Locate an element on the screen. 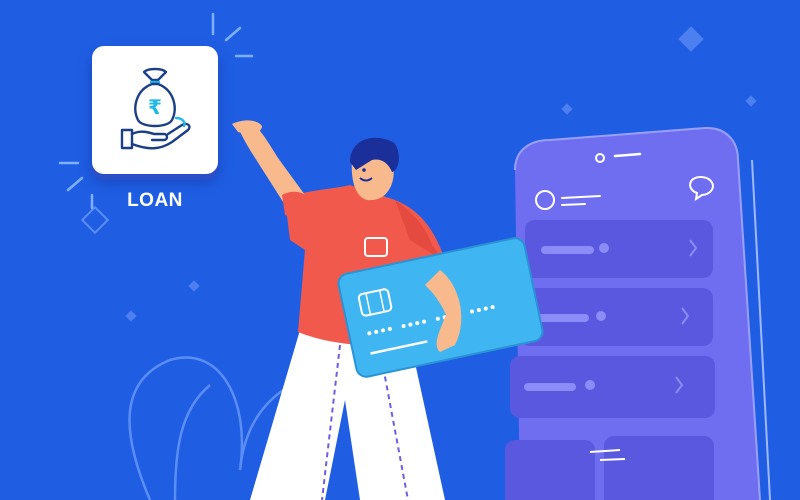 This screenshot has height=500, width=800. loan-tile-label: LOAN is located at coordinates (155, 200).